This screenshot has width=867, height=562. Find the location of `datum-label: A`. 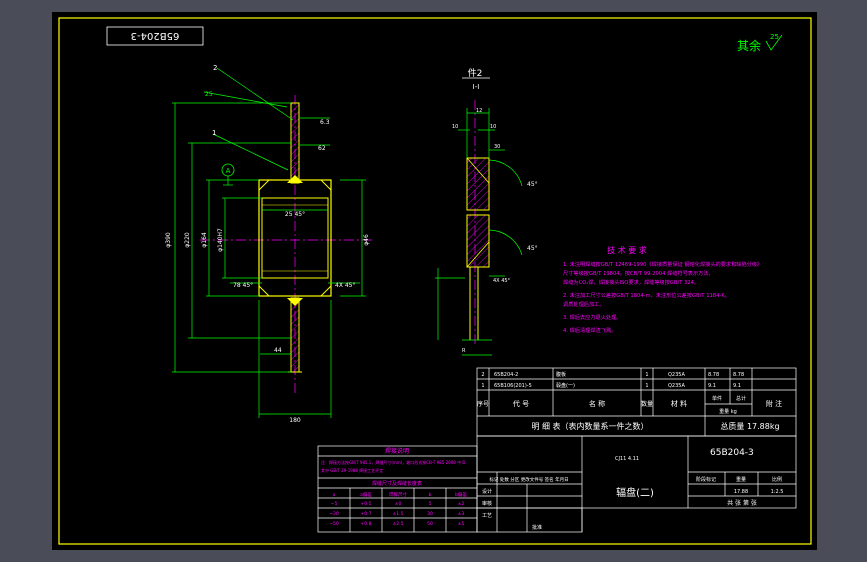

datum-label: A is located at coordinates (228, 171).